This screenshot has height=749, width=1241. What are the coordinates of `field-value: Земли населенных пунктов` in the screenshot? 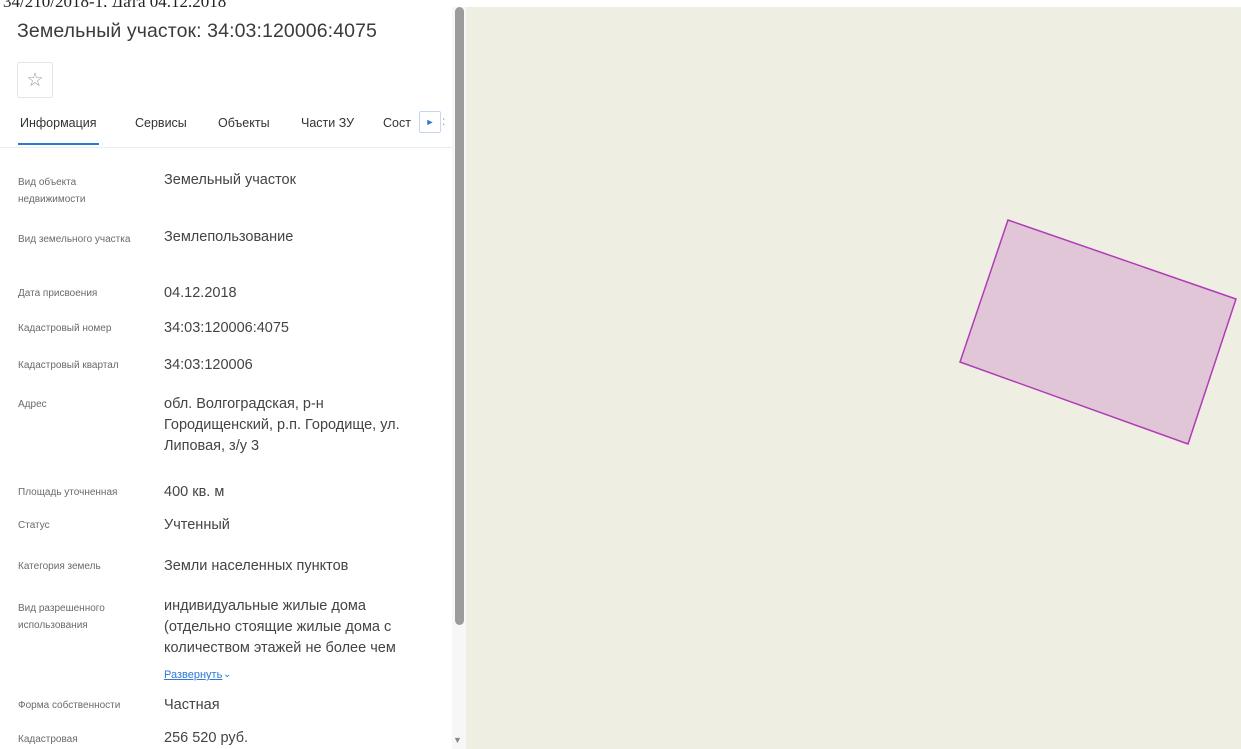 It's located at (256, 566).